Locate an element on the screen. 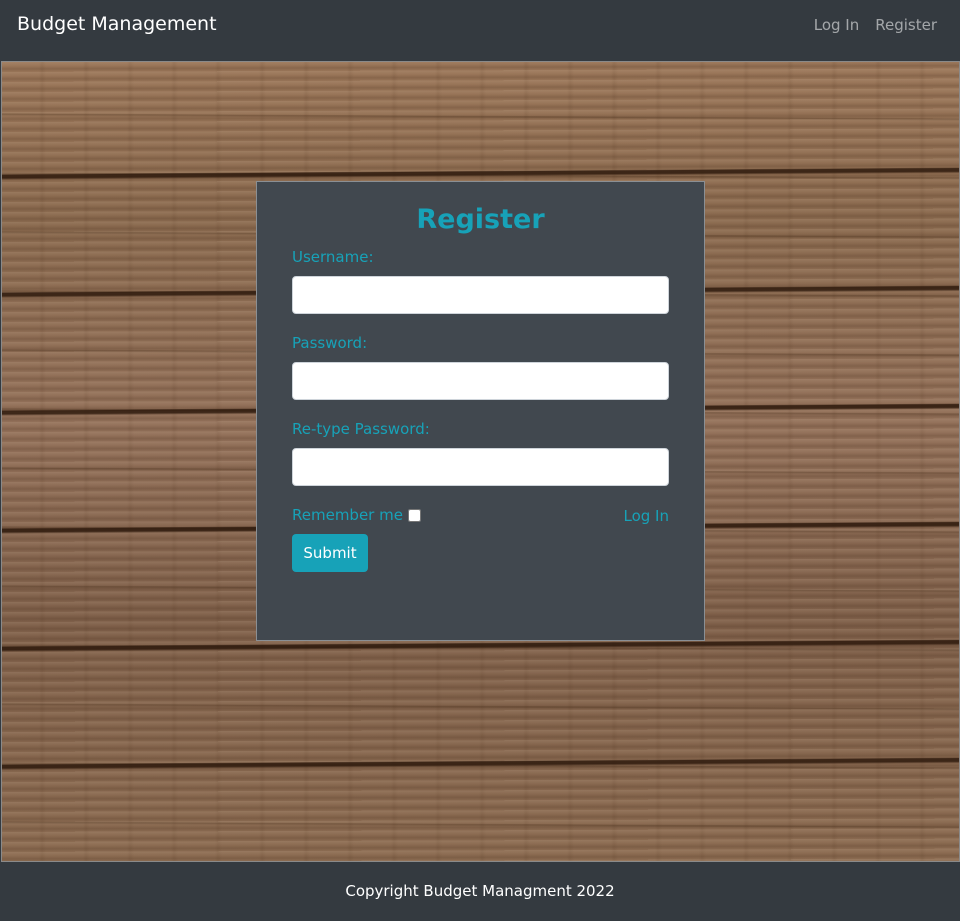  nav-login-link: Log In is located at coordinates (837, 25).